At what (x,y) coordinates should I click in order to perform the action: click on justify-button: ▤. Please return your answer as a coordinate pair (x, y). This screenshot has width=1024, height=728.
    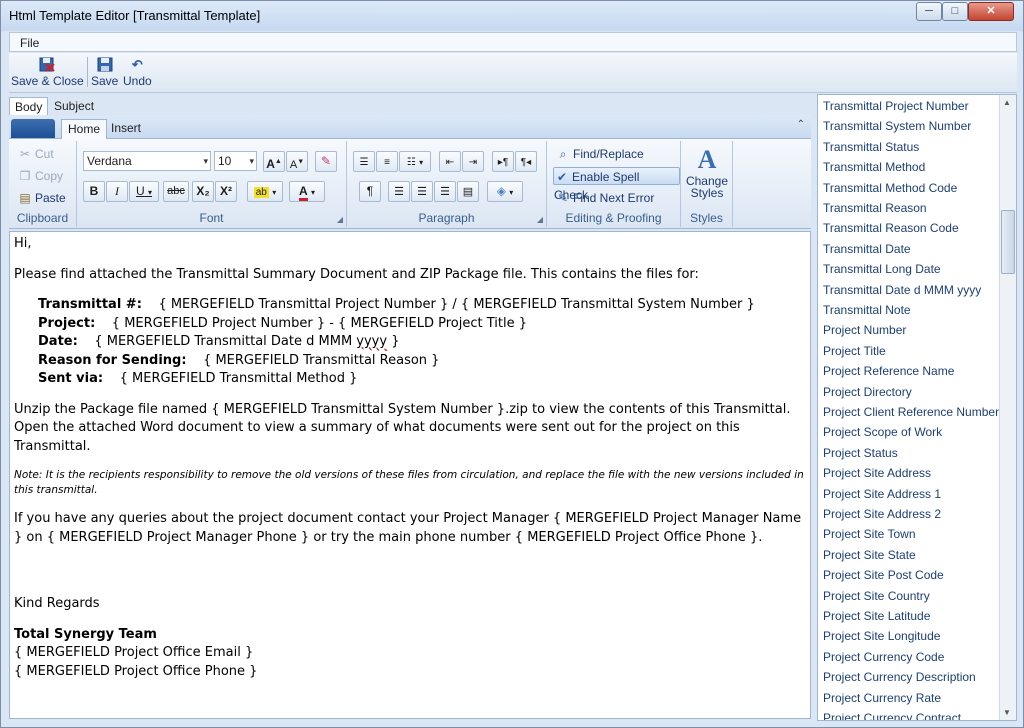
    Looking at the image, I should click on (468, 191).